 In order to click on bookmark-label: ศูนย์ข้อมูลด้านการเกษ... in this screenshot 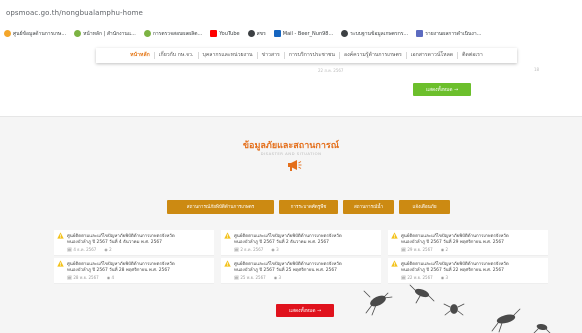, I will do `click(40, 33)`.